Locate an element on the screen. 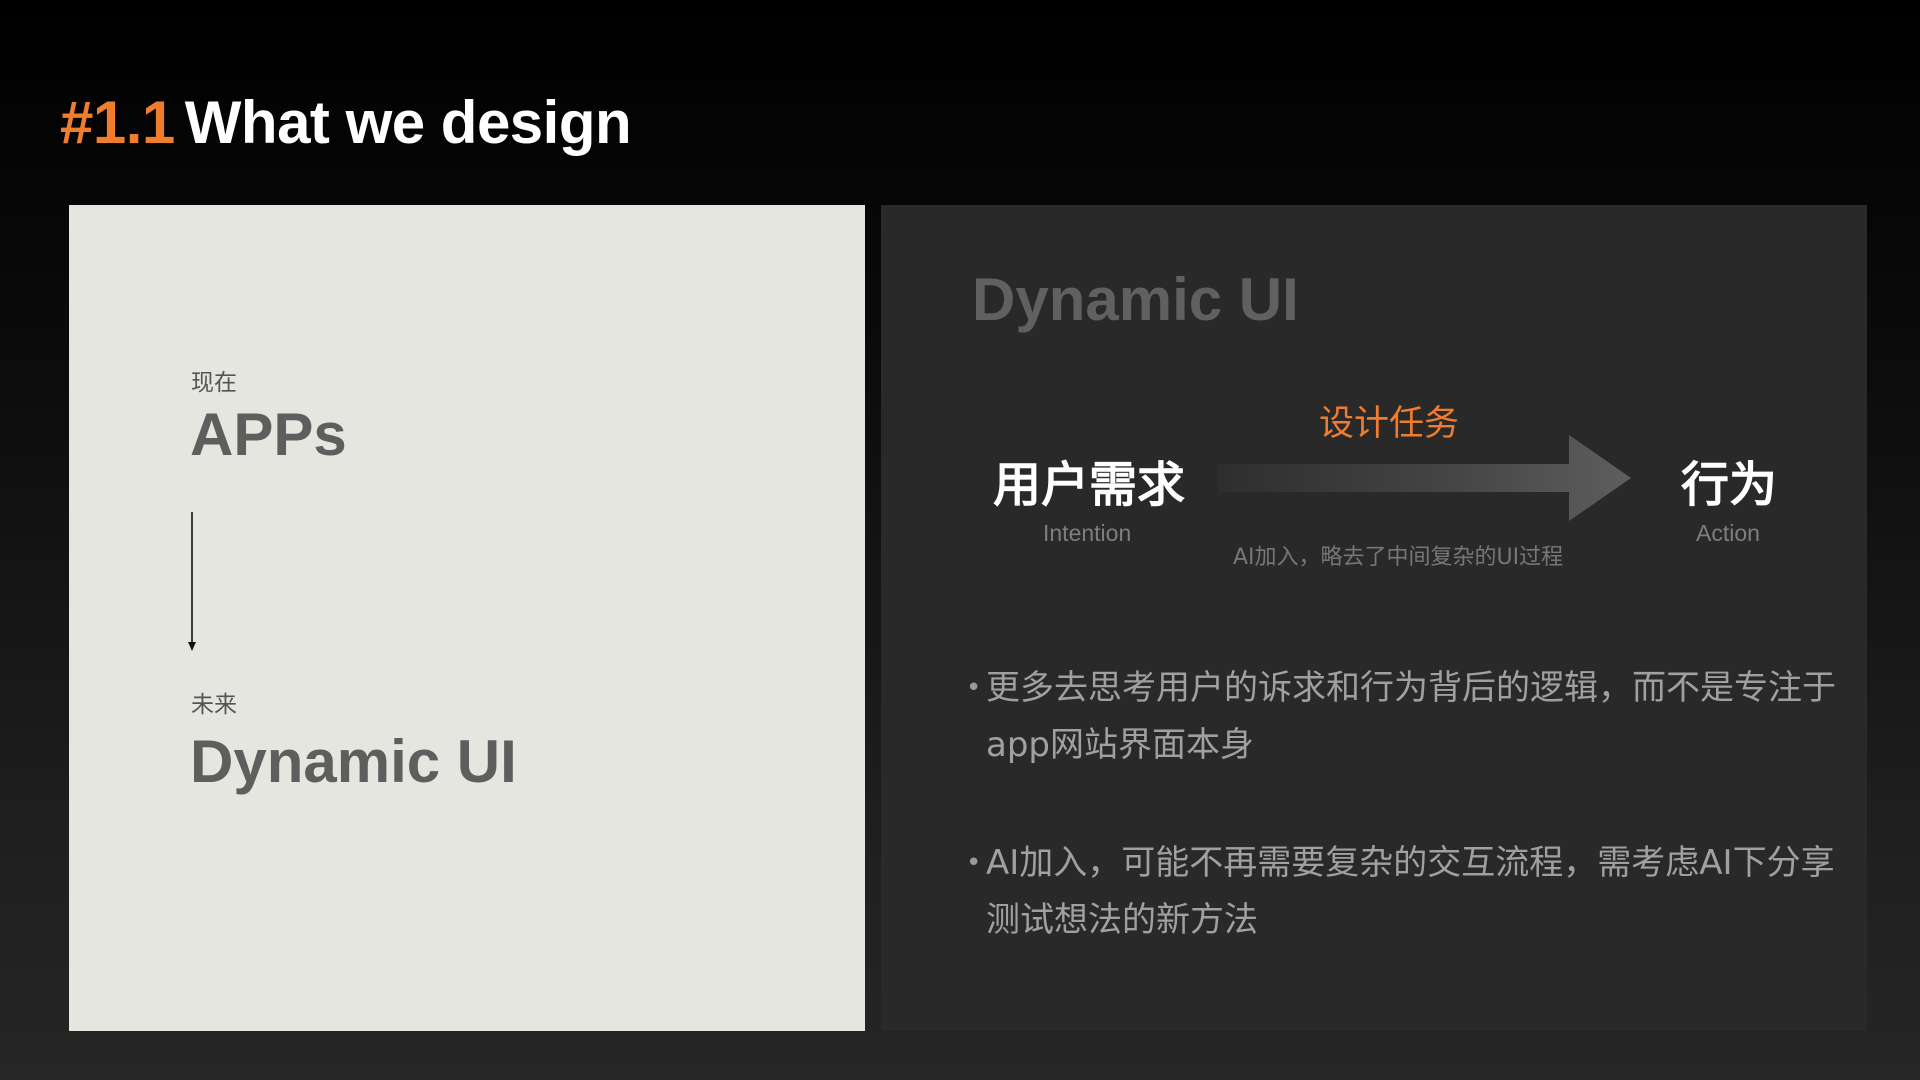 This screenshot has height=1080, width=1920. intention-cn: 用户需求 is located at coordinates (1089, 485).